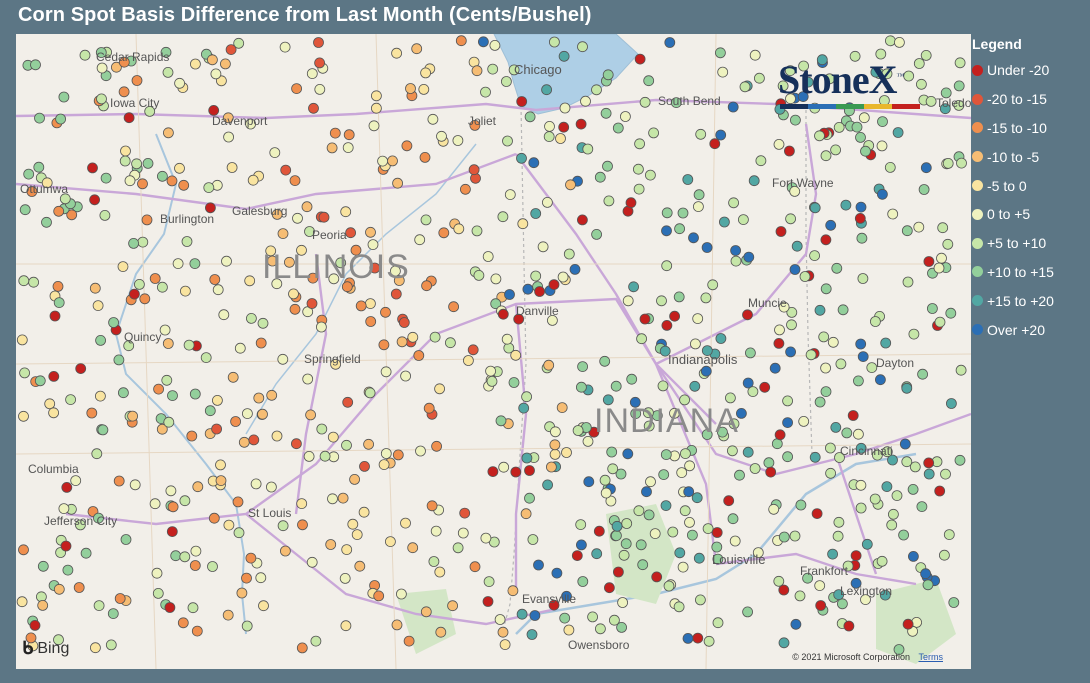  What do you see at coordinates (1031, 272) in the screenshot?
I see `legend-item: +10 to +15` at bounding box center [1031, 272].